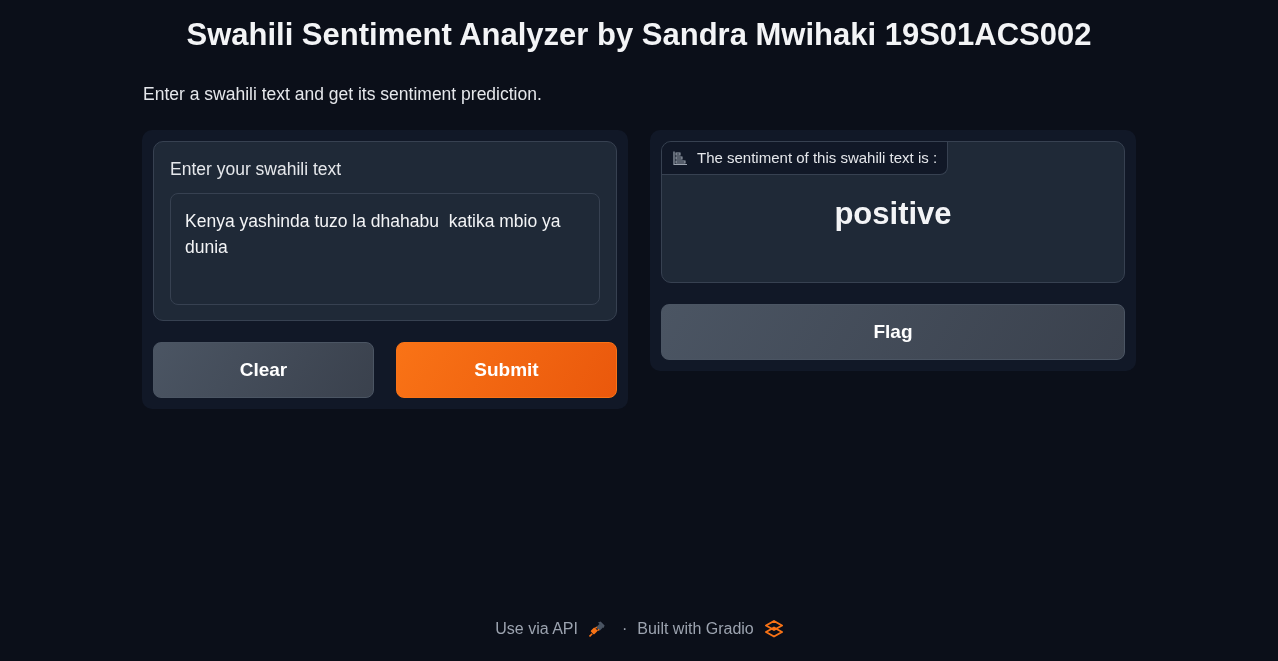 Image resolution: width=1278 pixels, height=661 pixels. What do you see at coordinates (893, 332) in the screenshot?
I see `flag-button: Flag` at bounding box center [893, 332].